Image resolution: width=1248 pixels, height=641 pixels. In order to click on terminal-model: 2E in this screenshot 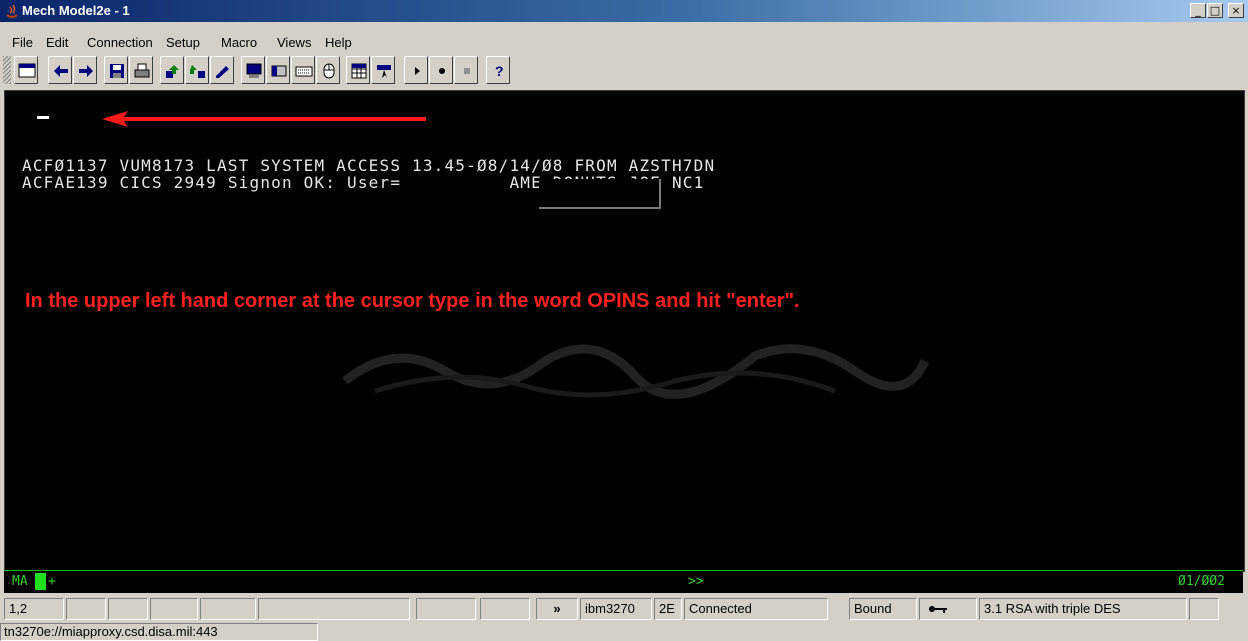, I will do `click(668, 609)`.